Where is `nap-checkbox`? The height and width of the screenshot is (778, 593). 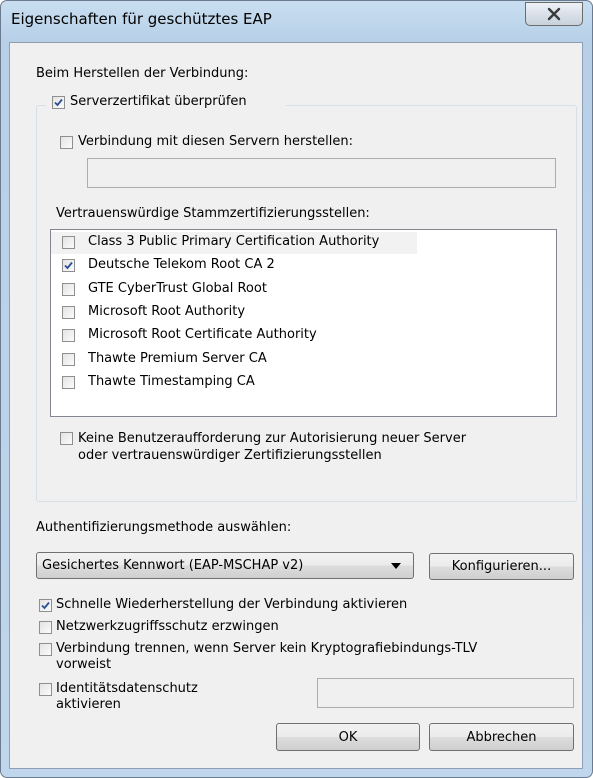
nap-checkbox is located at coordinates (45, 627).